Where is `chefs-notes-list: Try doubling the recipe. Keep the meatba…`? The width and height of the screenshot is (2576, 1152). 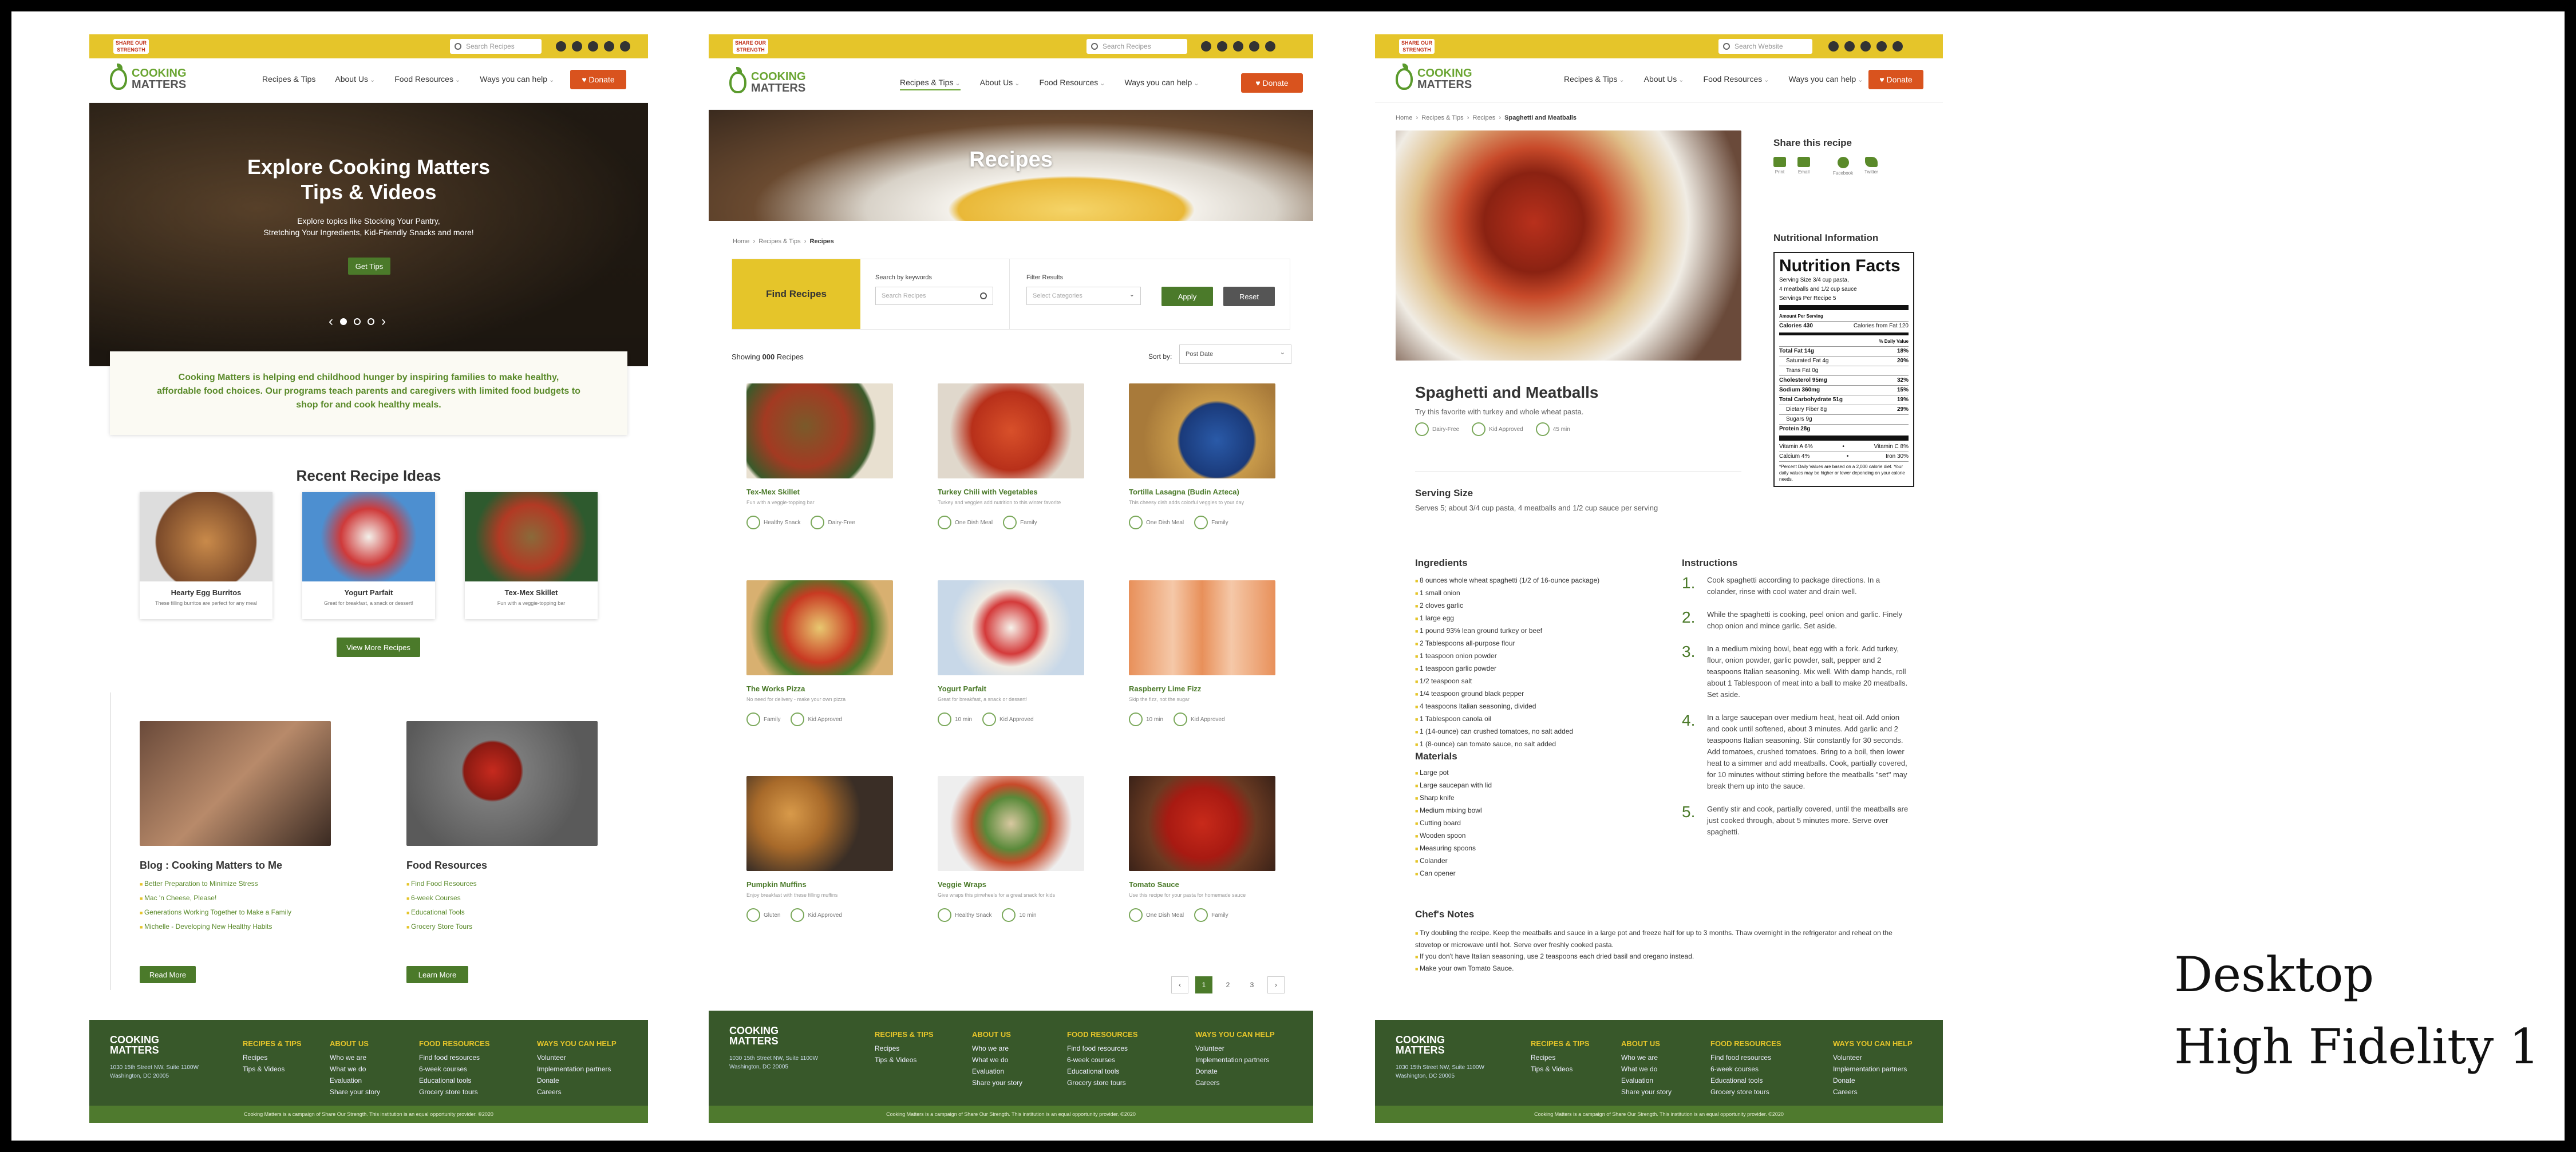
chefs-notes-list: Try doubling the recipe. Keep the meatba… is located at coordinates (1661, 951).